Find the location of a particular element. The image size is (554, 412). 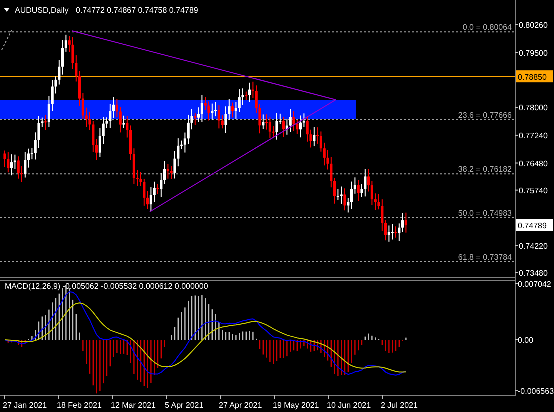

price-axis-label: 0.76480 is located at coordinates (533, 163).